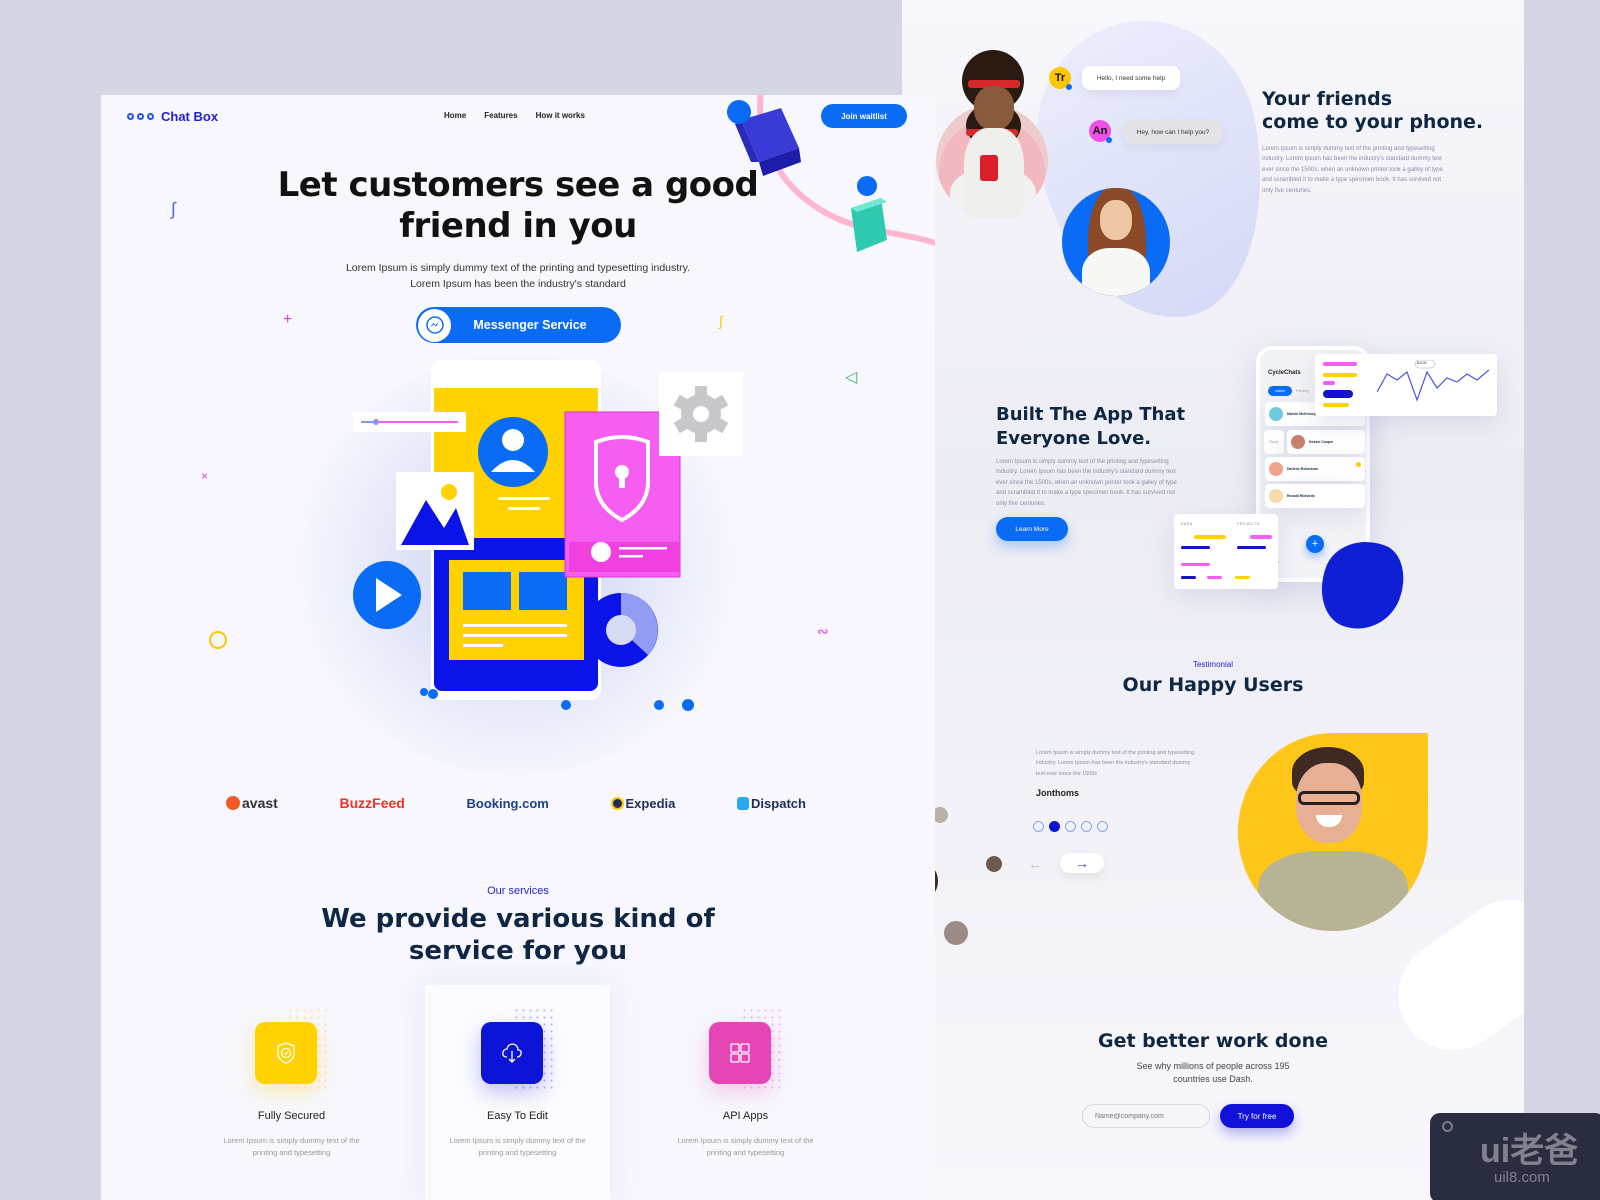  Describe the element at coordinates (500, 115) in the screenshot. I see `nav-features: Features` at that location.